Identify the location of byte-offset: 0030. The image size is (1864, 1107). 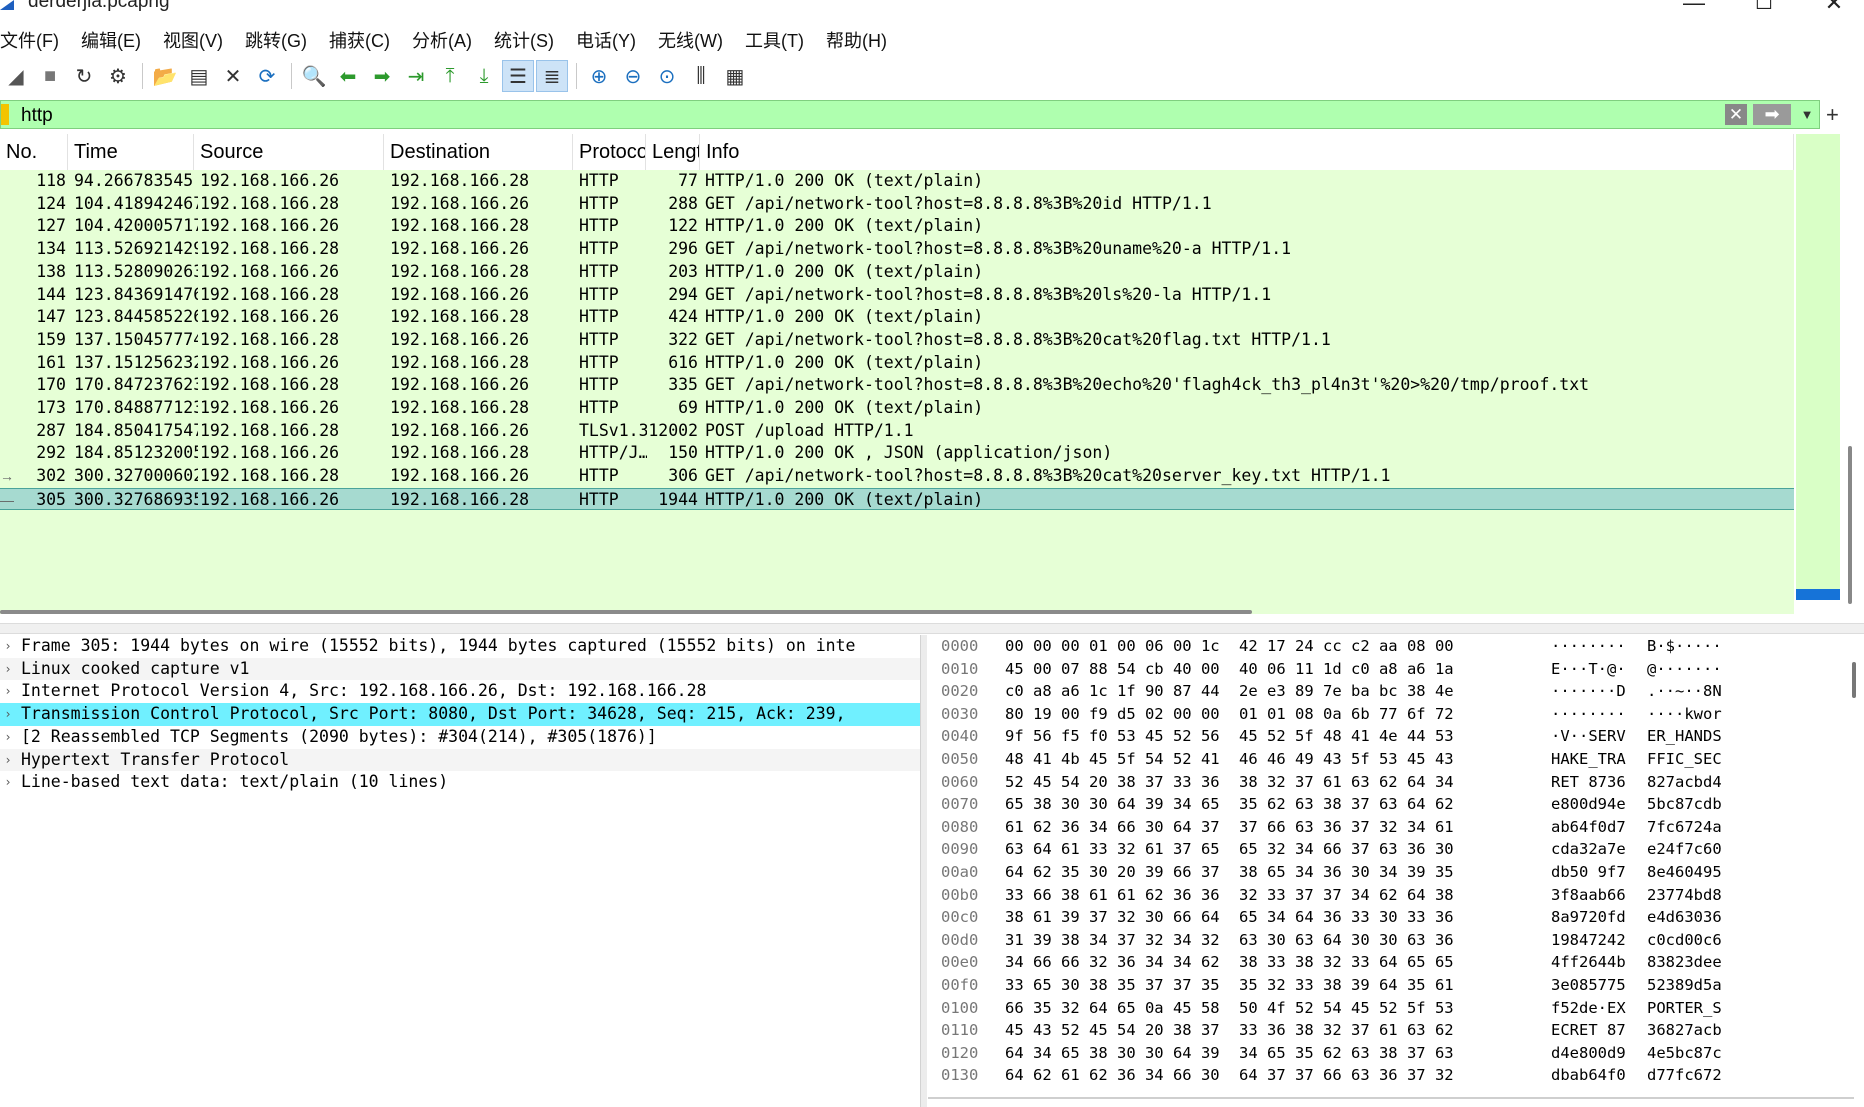
(959, 714).